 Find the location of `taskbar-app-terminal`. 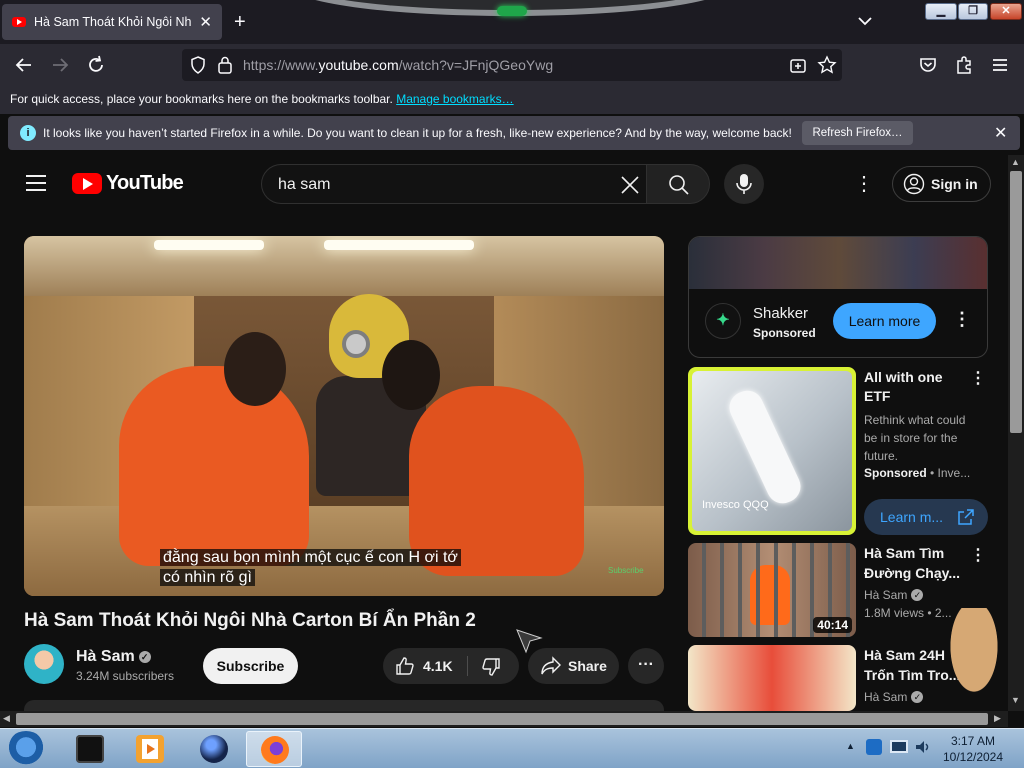

taskbar-app-terminal is located at coordinates (90, 749).